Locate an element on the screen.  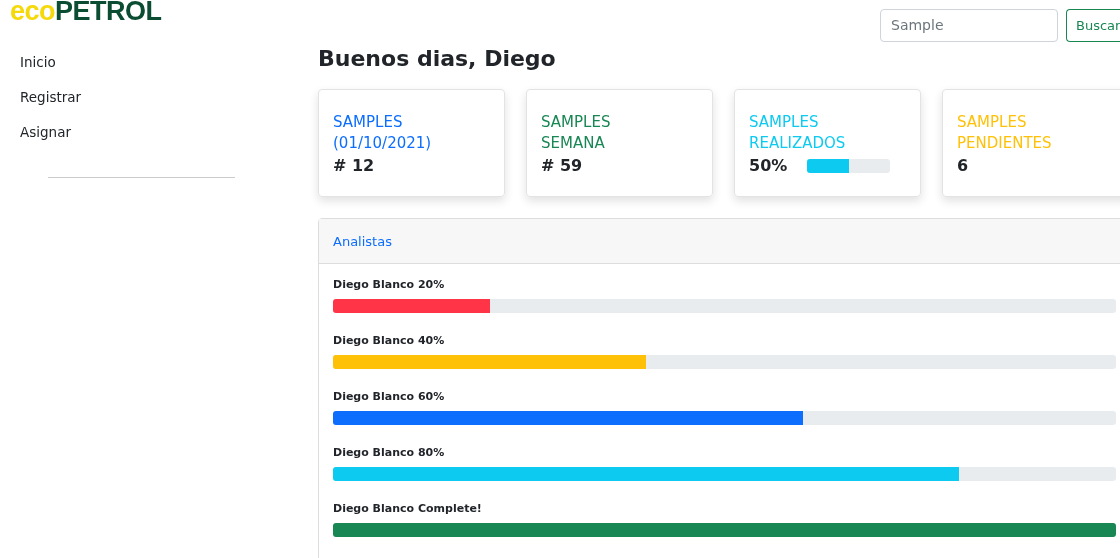
panel-title: Analistas is located at coordinates (362, 241).